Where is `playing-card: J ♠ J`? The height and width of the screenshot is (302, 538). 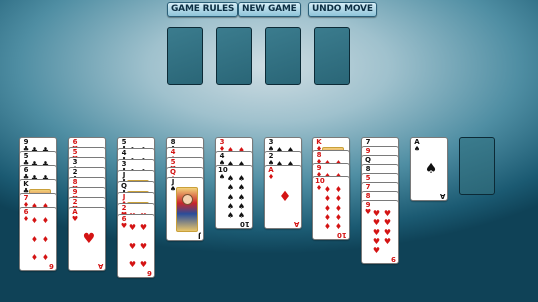 playing-card: J ♠ J is located at coordinates (185, 209).